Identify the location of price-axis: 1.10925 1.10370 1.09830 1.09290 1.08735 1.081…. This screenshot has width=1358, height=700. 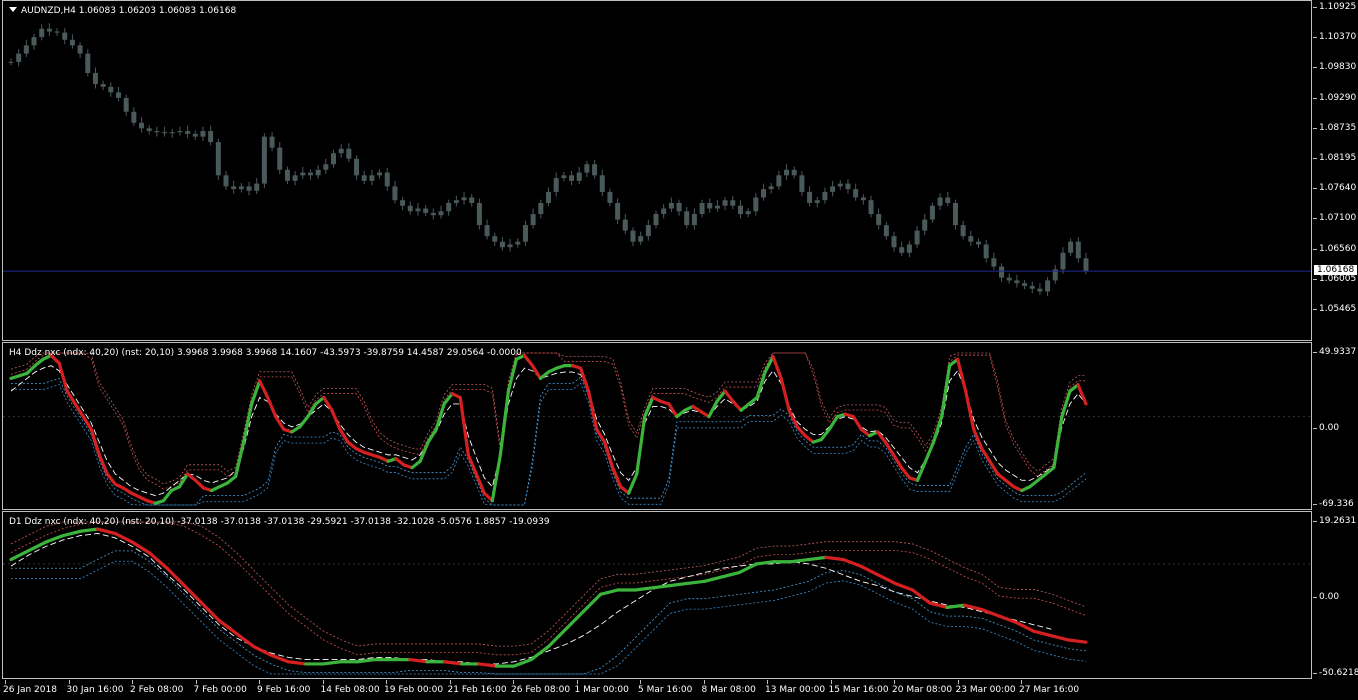
(1335, 170).